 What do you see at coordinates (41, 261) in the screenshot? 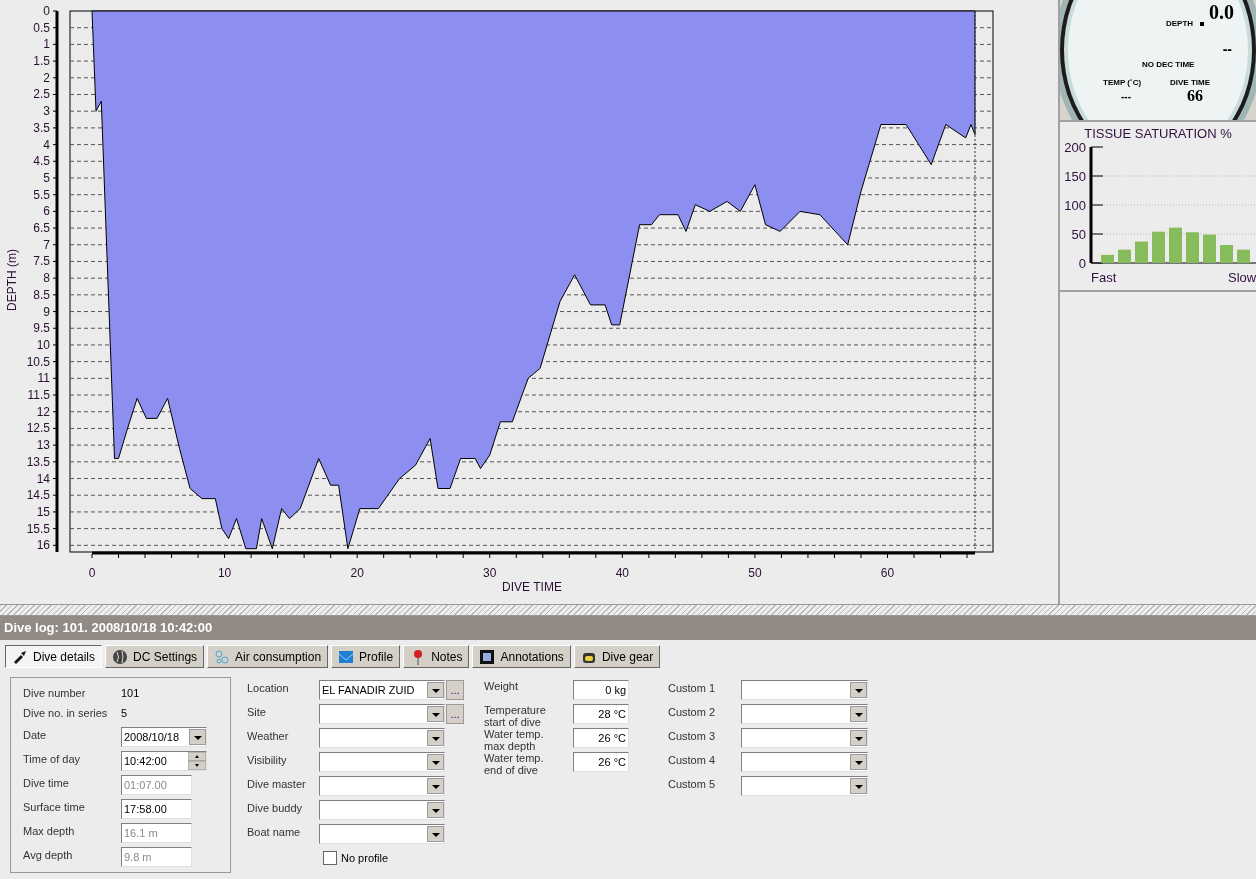
I see `y-tick-label: 7.5` at bounding box center [41, 261].